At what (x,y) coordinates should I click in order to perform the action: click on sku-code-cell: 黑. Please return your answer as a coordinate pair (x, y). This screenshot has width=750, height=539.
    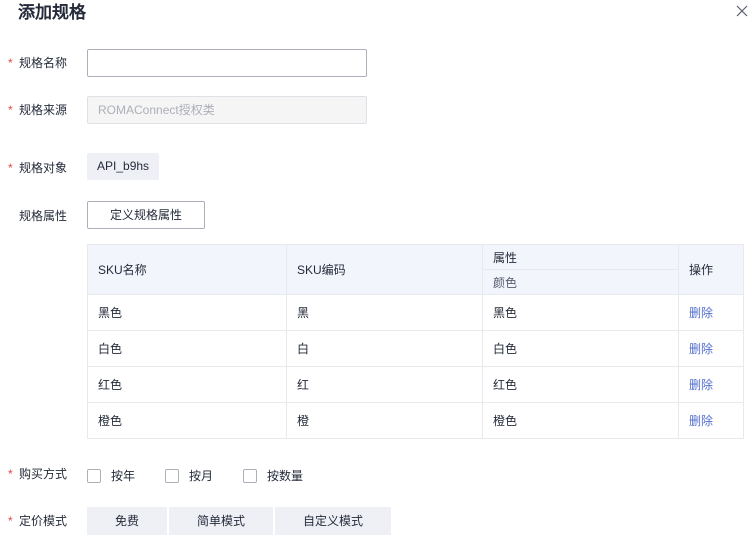
    Looking at the image, I should click on (384, 312).